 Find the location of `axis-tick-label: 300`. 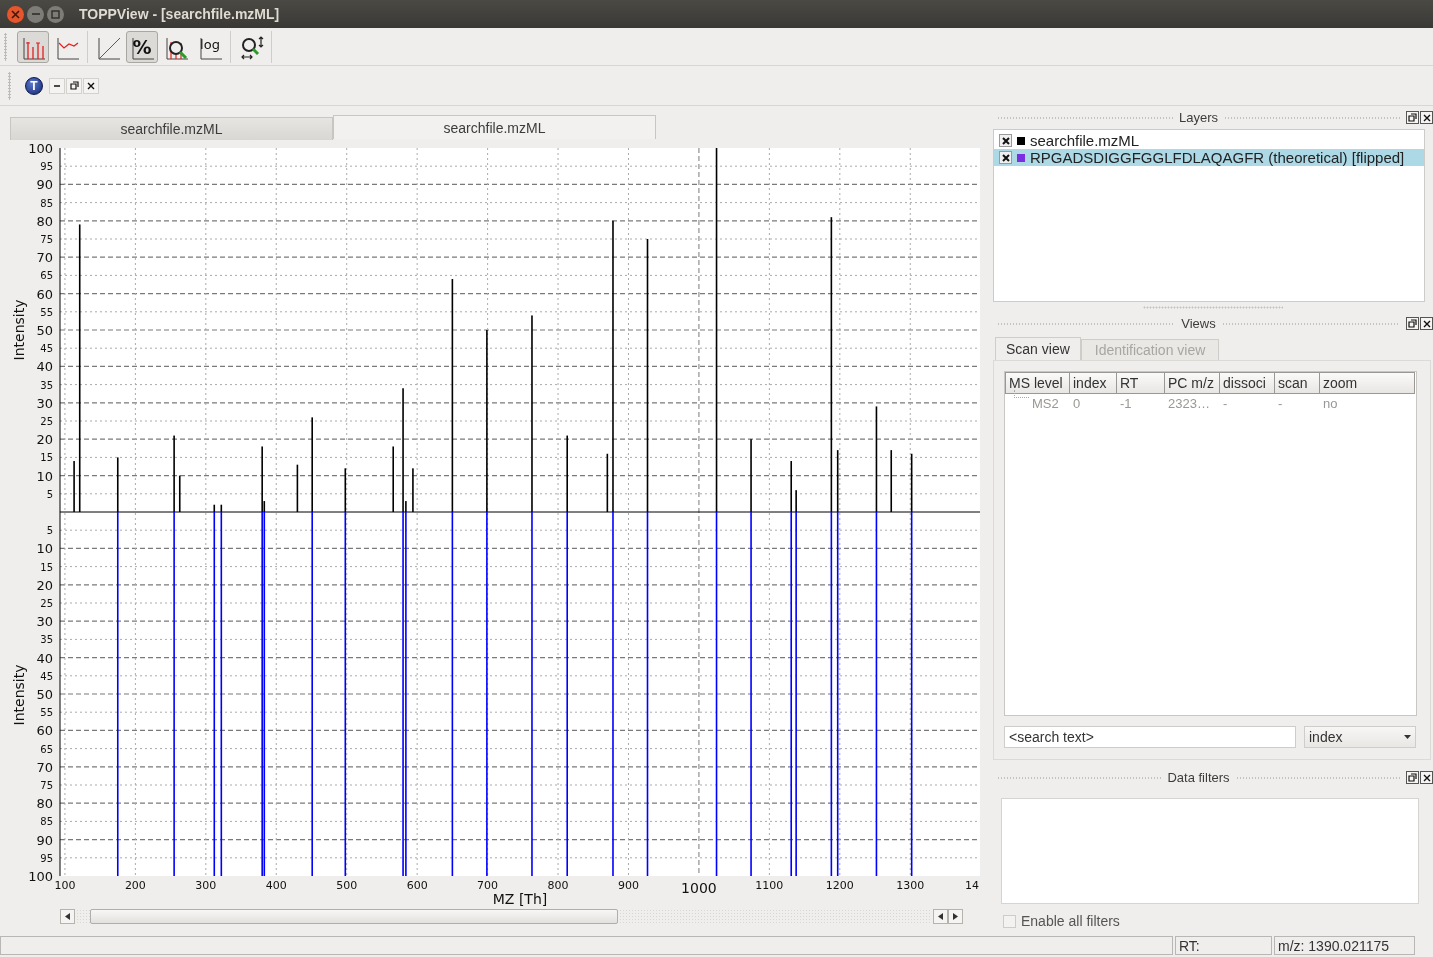

axis-tick-label: 300 is located at coordinates (206, 885).